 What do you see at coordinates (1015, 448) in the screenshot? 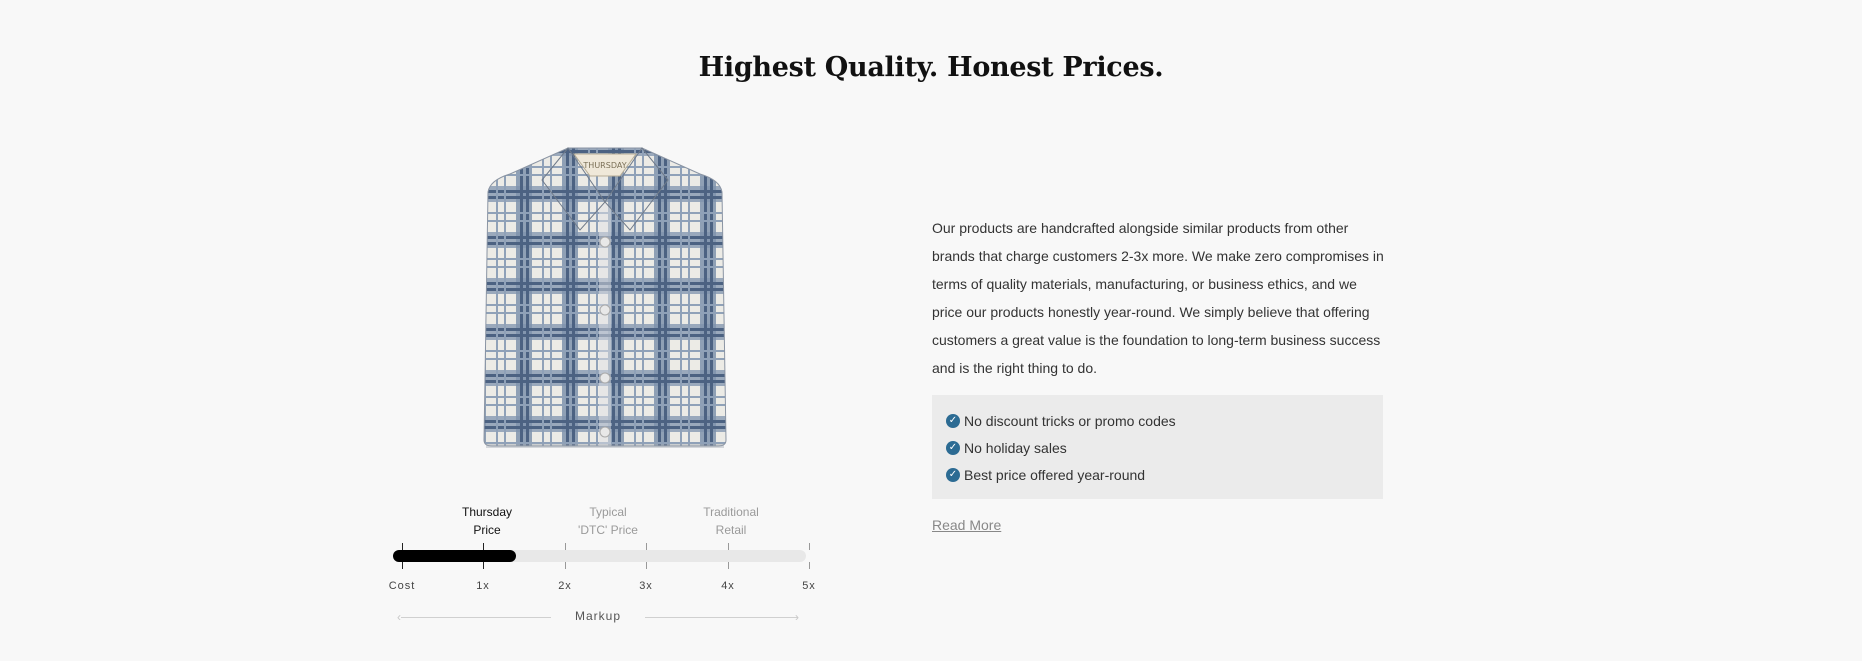
I see `benefit-text: No holiday sales` at bounding box center [1015, 448].